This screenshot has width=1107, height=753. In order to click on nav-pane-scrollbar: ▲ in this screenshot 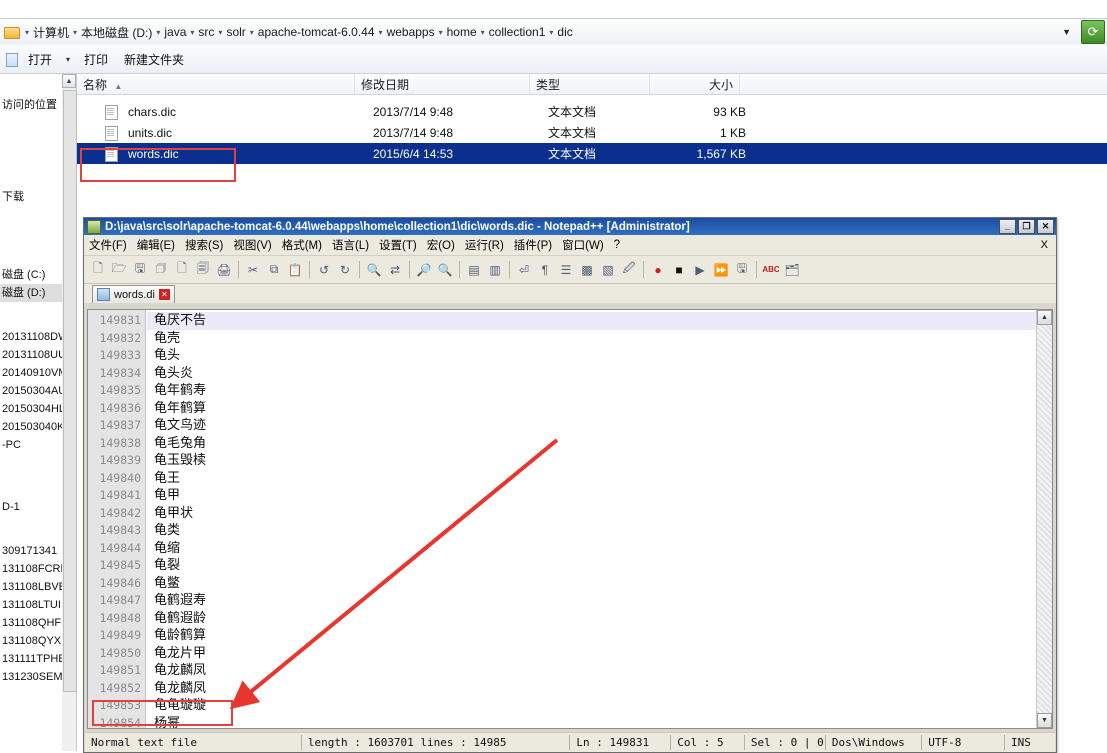, I will do `click(69, 412)`.